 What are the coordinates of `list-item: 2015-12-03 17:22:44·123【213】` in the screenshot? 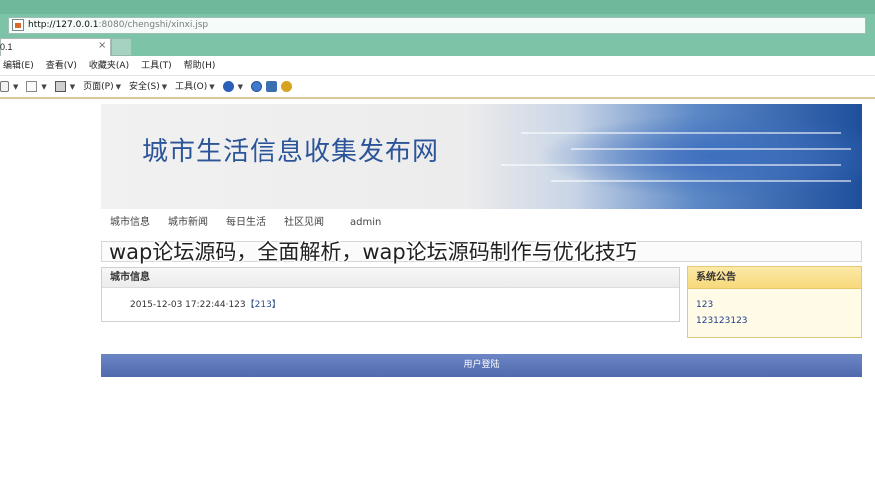 It's located at (205, 305).